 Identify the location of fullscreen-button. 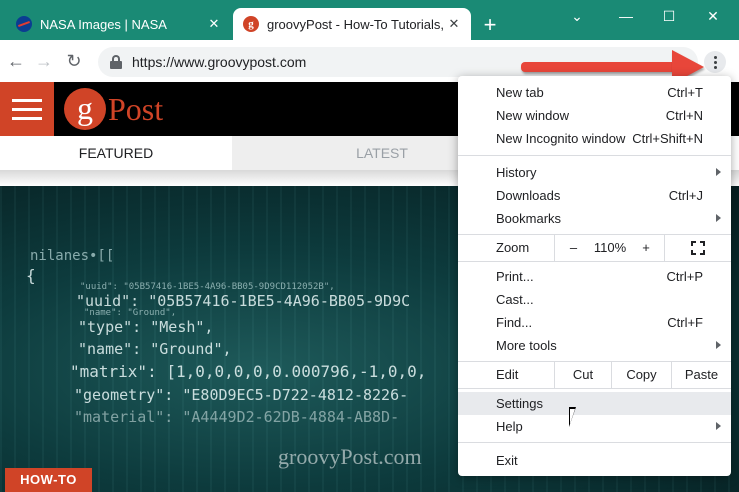
(697, 247).